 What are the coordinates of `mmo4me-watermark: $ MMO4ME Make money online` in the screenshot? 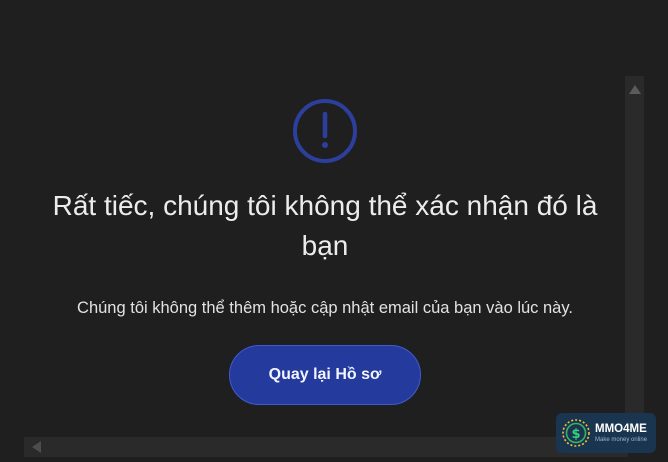 It's located at (606, 433).